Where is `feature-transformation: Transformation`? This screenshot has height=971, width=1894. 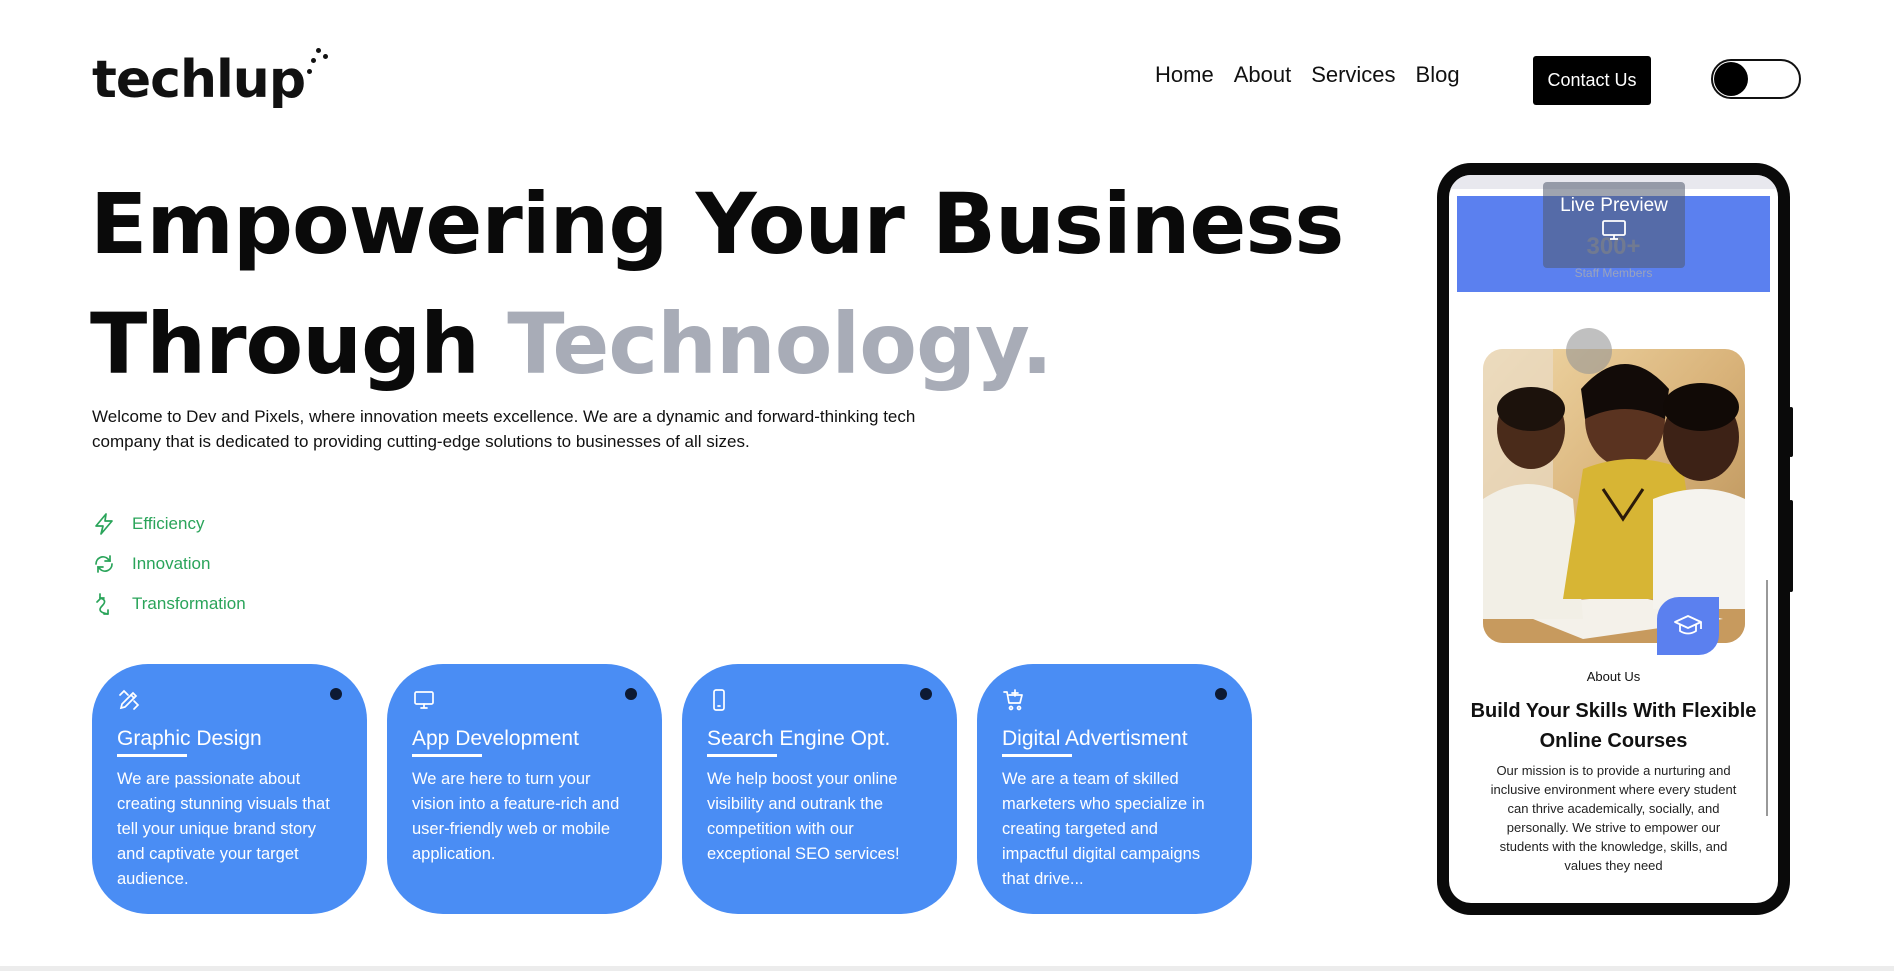 feature-transformation: Transformation is located at coordinates (169, 604).